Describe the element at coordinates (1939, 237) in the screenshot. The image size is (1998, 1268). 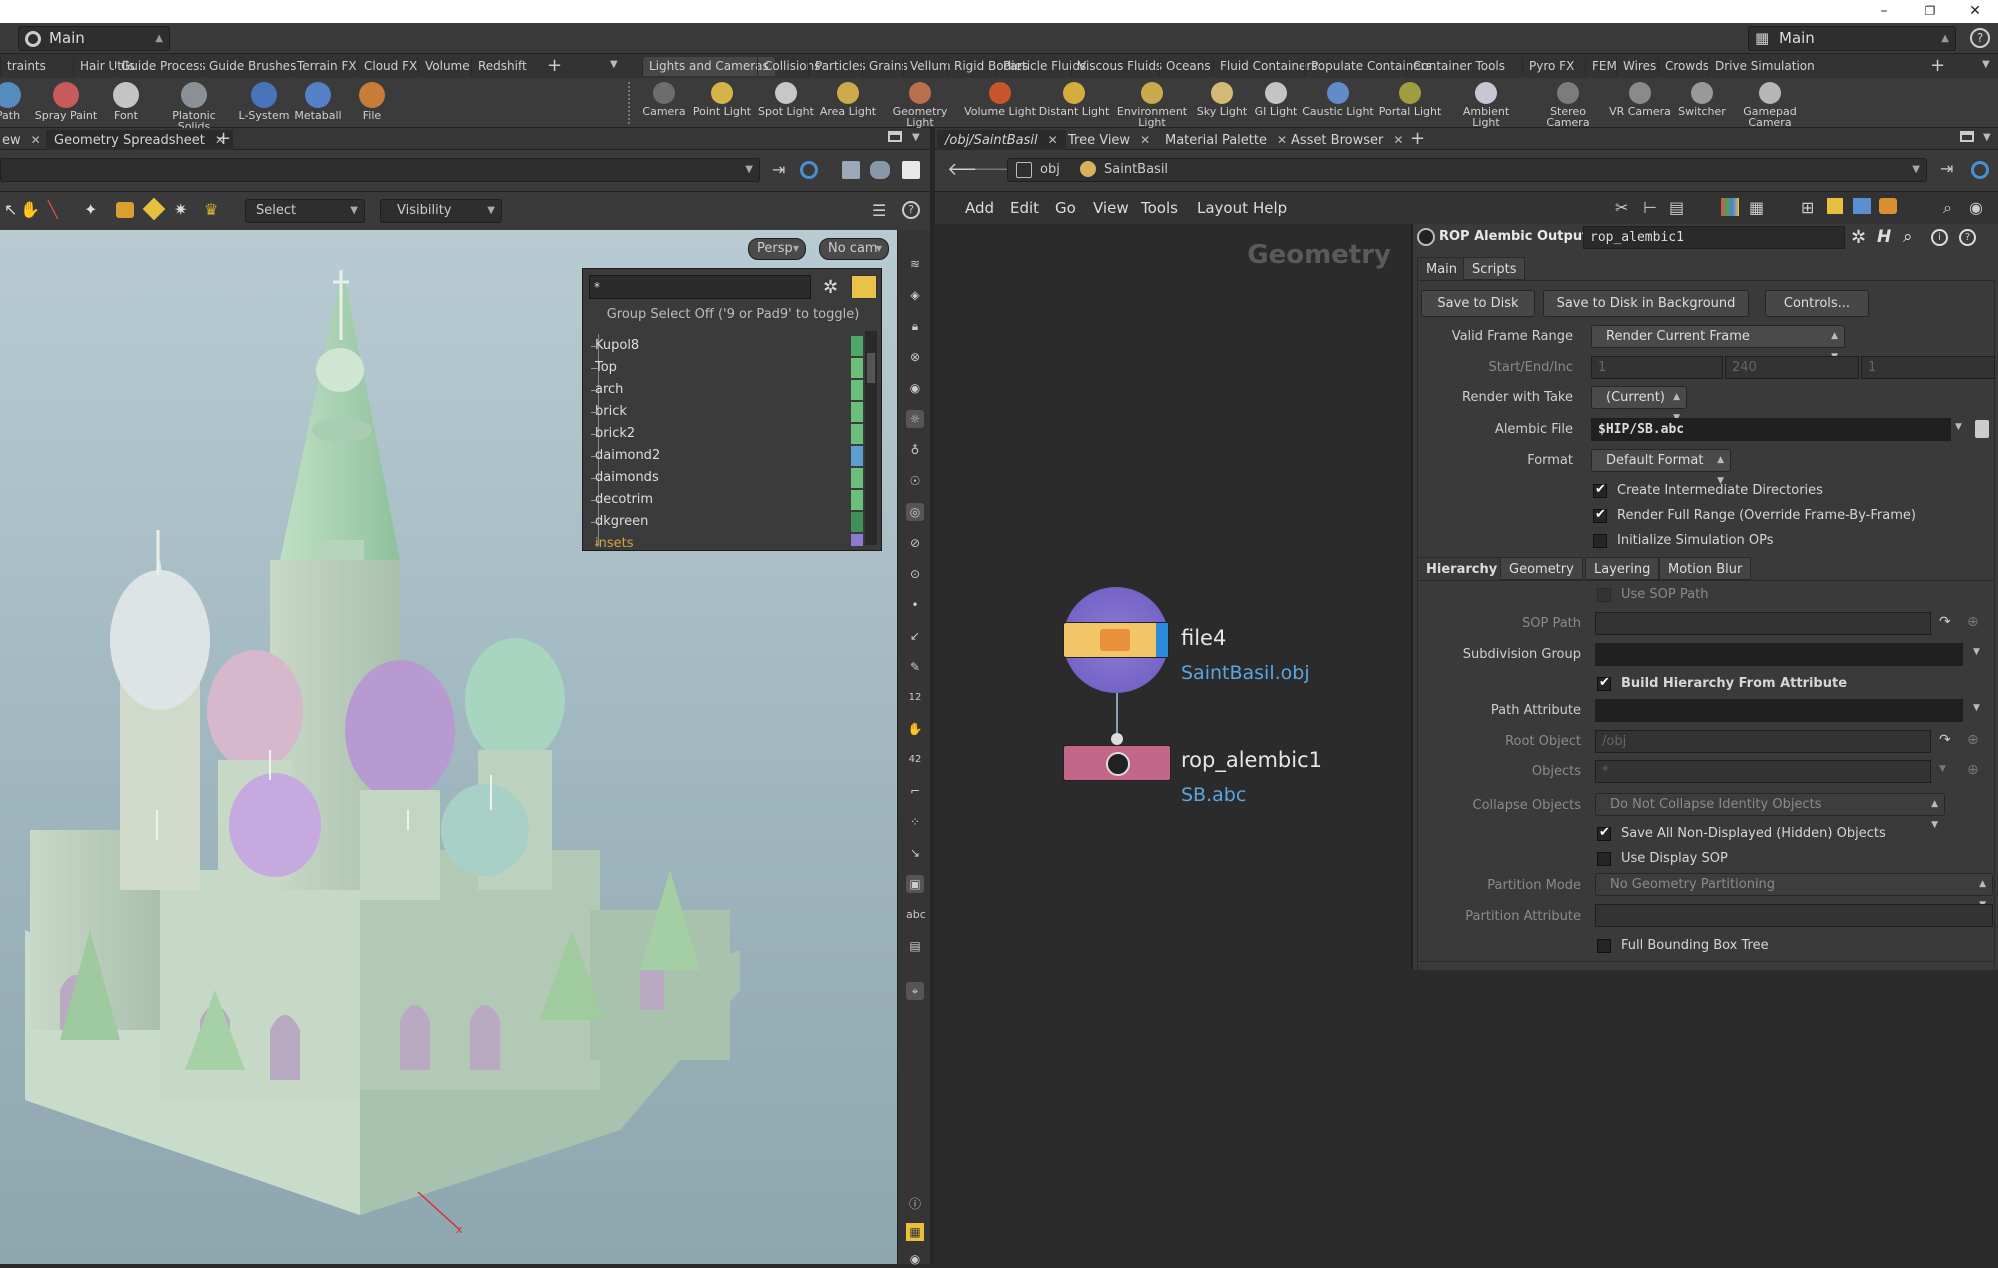
I see `info-icon: i` at that location.